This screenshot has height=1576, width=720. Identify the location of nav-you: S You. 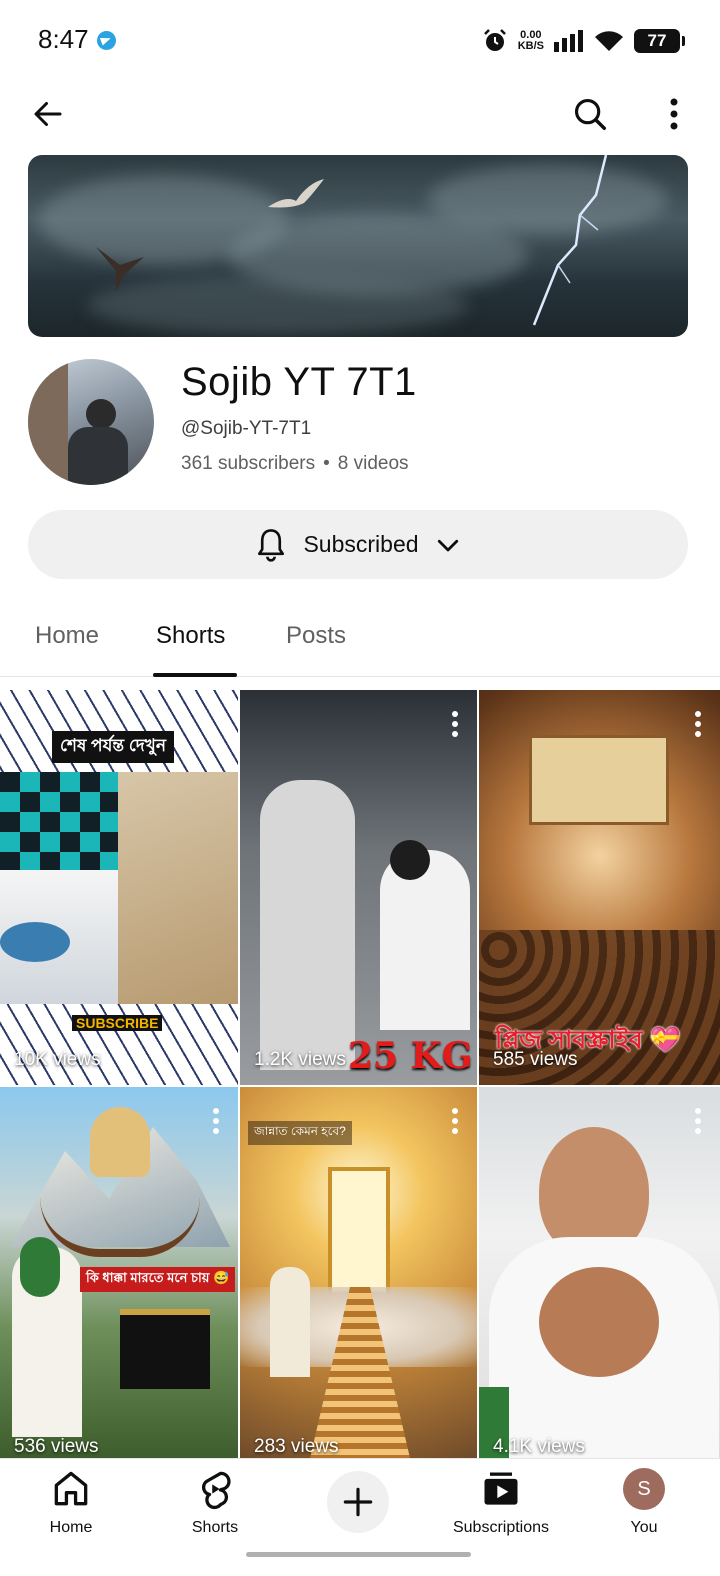
(644, 1502).